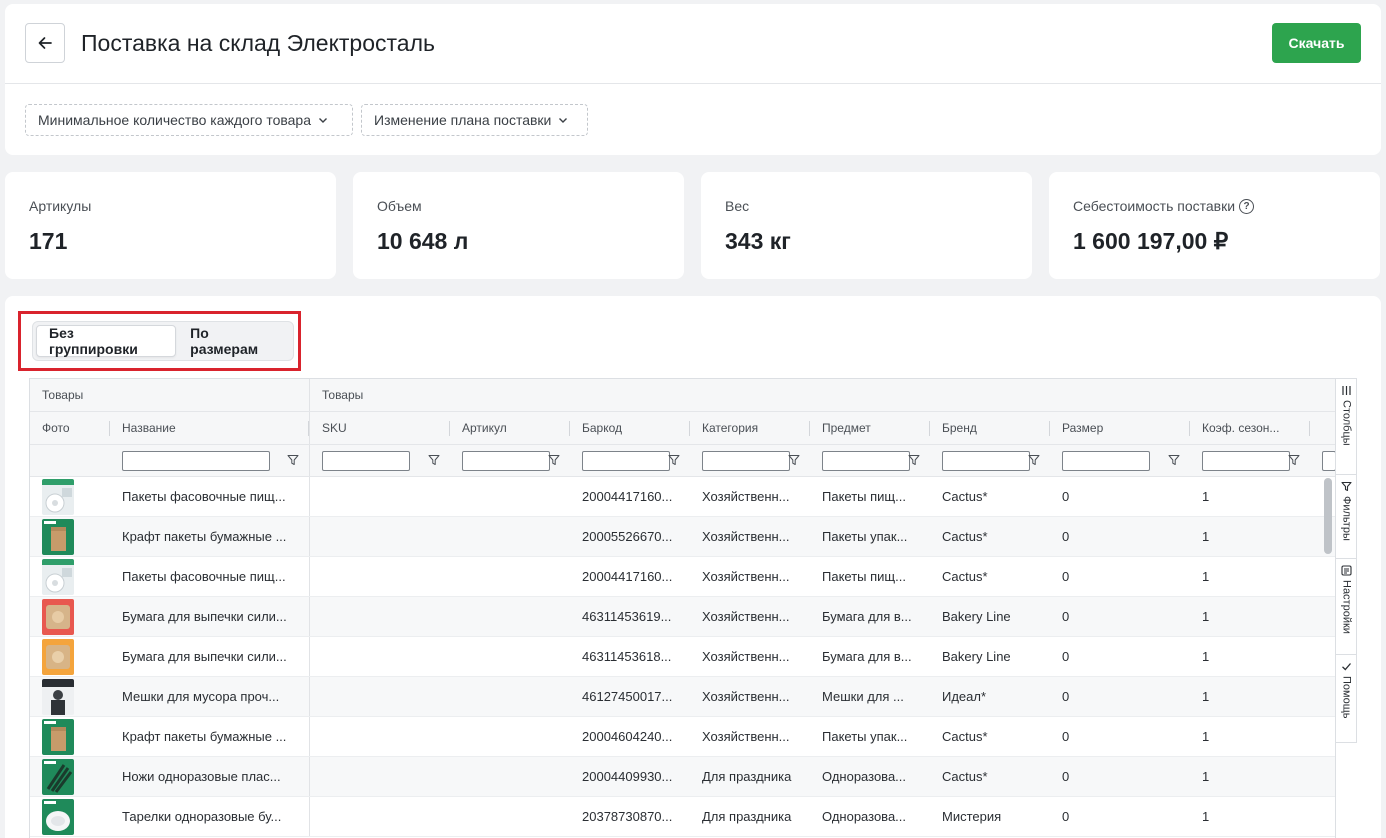 The width and height of the screenshot is (1386, 838). What do you see at coordinates (626, 460) in the screenshot?
I see `column-barcode-filter-input` at bounding box center [626, 460].